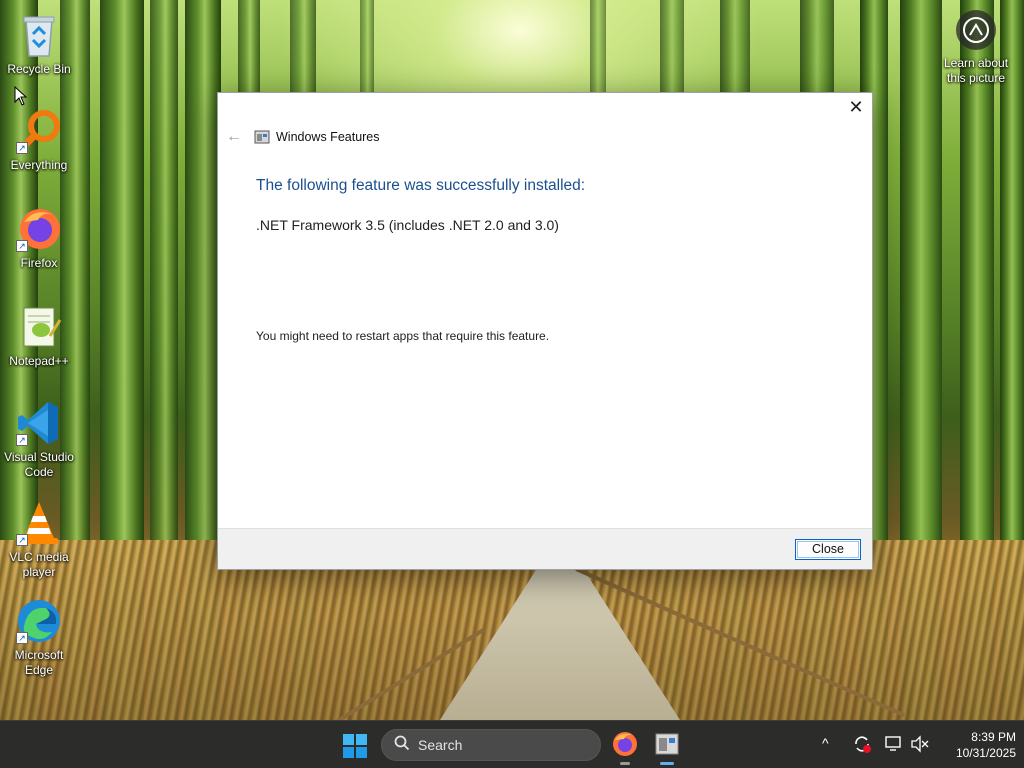 The image size is (1024, 768). I want to click on camera-info-icon, so click(976, 30).